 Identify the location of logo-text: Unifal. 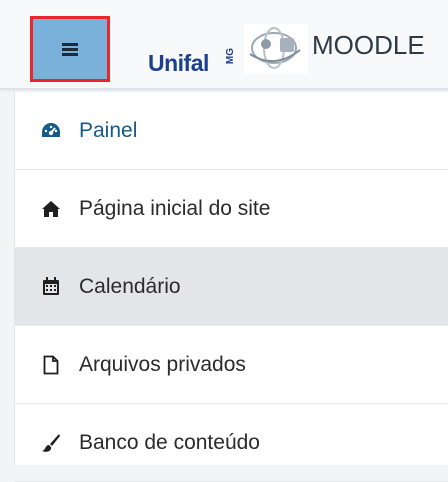
(178, 63).